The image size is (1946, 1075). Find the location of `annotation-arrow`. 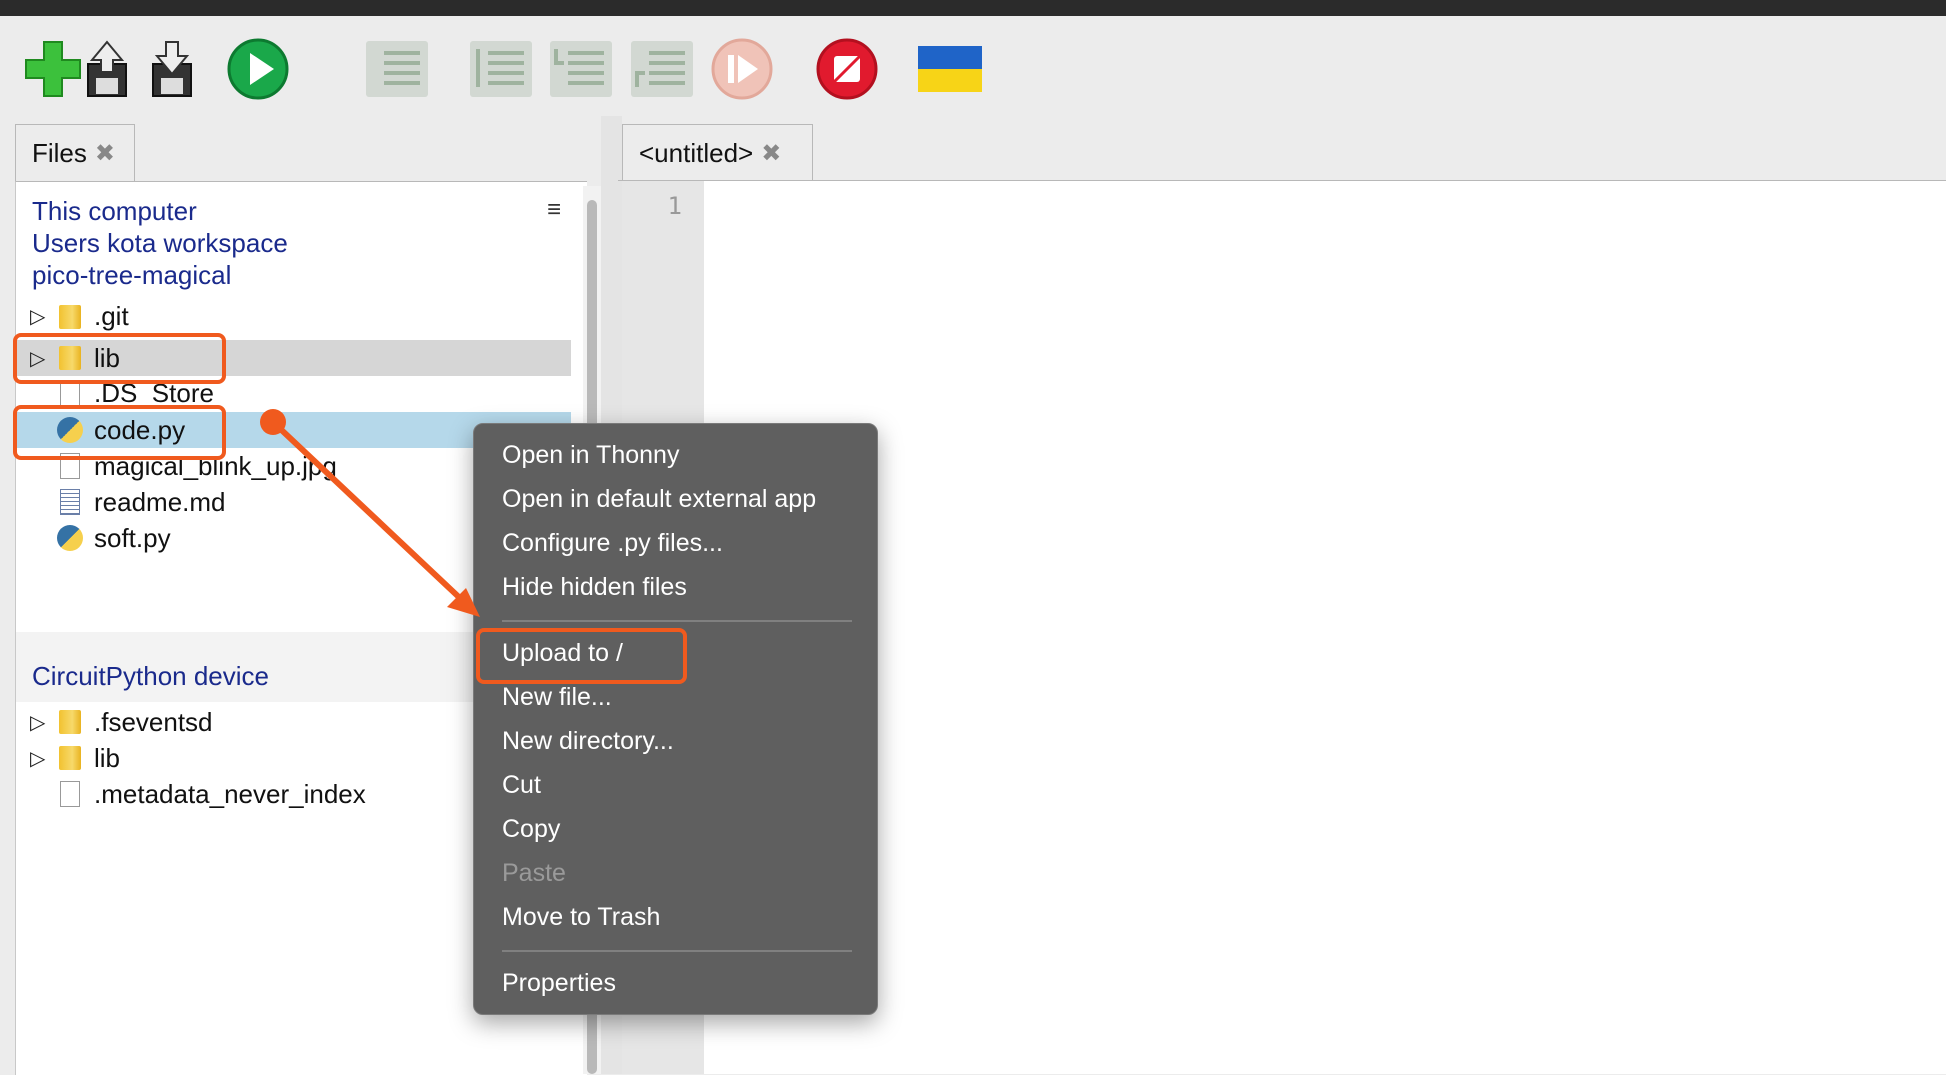

annotation-arrow is located at coordinates (370, 513).